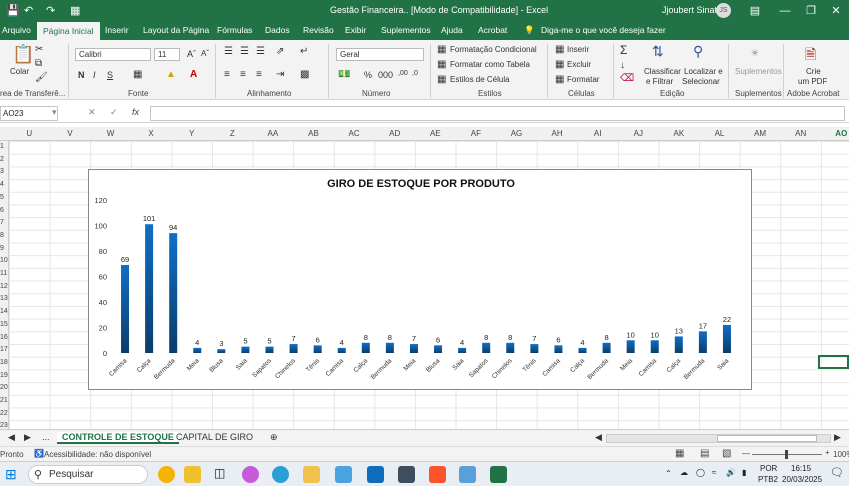 The height and width of the screenshot is (486, 849). I want to click on enter-icon: ✓, so click(114, 112).